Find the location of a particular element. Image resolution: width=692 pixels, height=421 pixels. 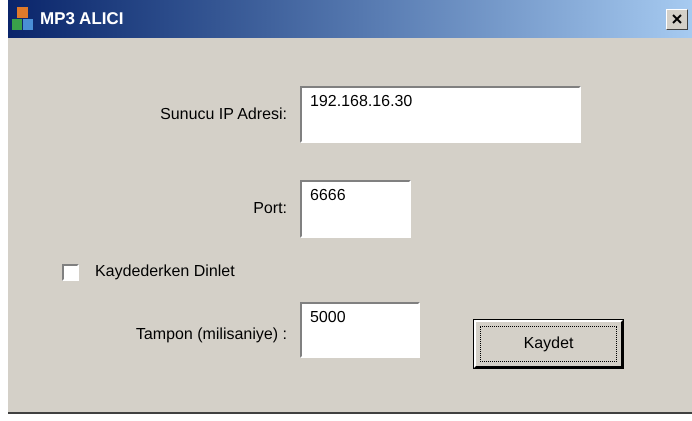

text-field: 5000 is located at coordinates (360, 330).